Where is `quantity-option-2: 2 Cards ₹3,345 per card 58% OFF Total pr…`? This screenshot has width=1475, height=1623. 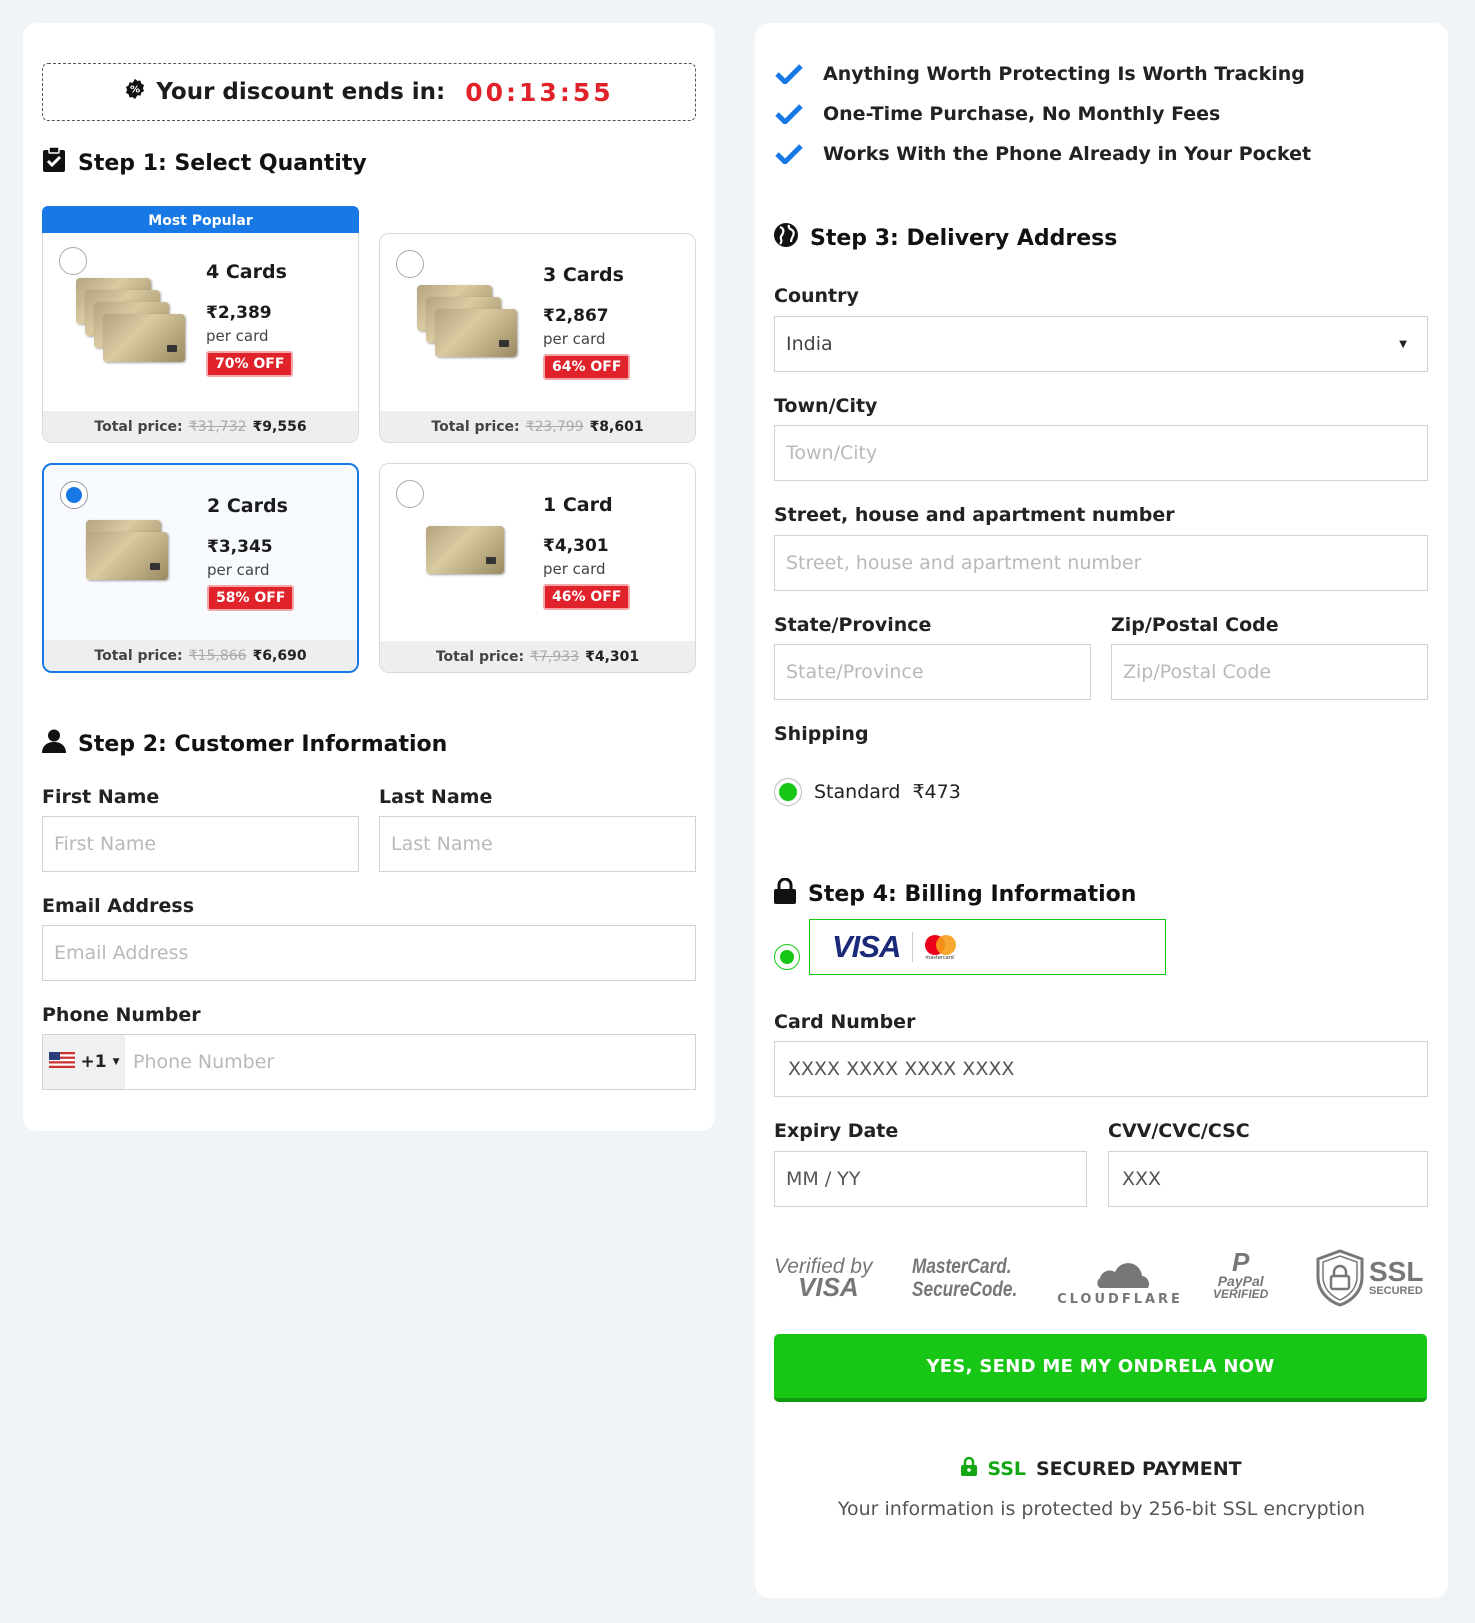
quantity-option-2: 2 Cards ₹3,345 per card 58% OFF Total pr… is located at coordinates (200, 568).